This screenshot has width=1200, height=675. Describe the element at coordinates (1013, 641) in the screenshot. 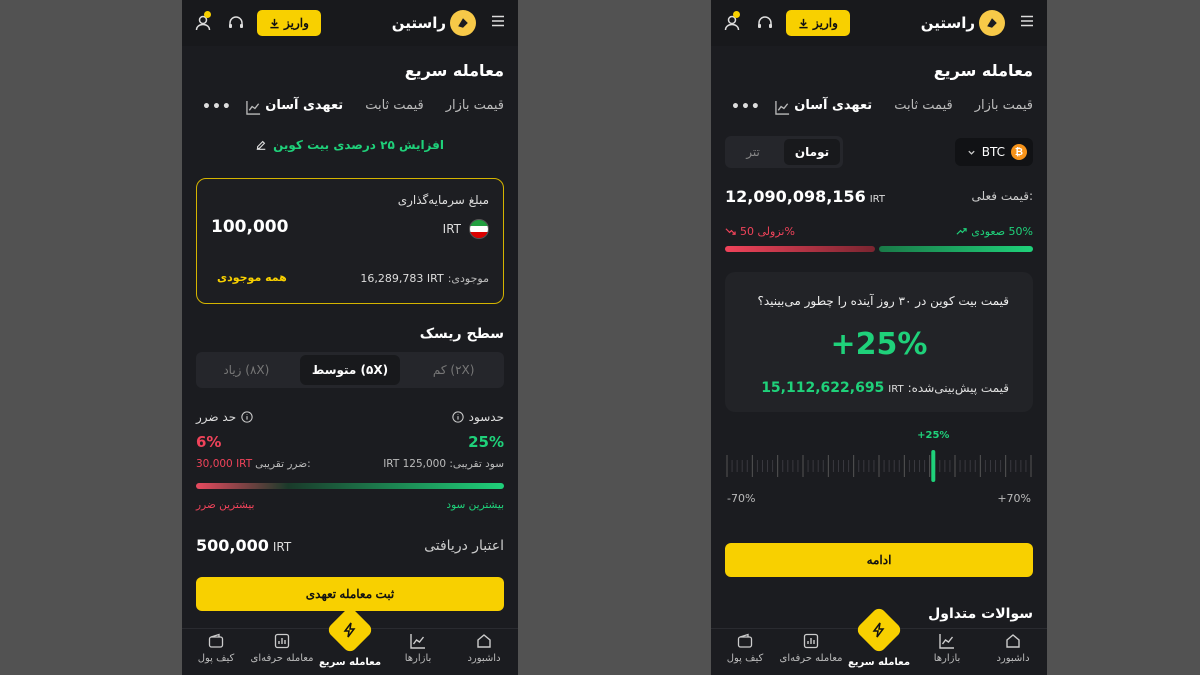

I see `home-icon` at that location.